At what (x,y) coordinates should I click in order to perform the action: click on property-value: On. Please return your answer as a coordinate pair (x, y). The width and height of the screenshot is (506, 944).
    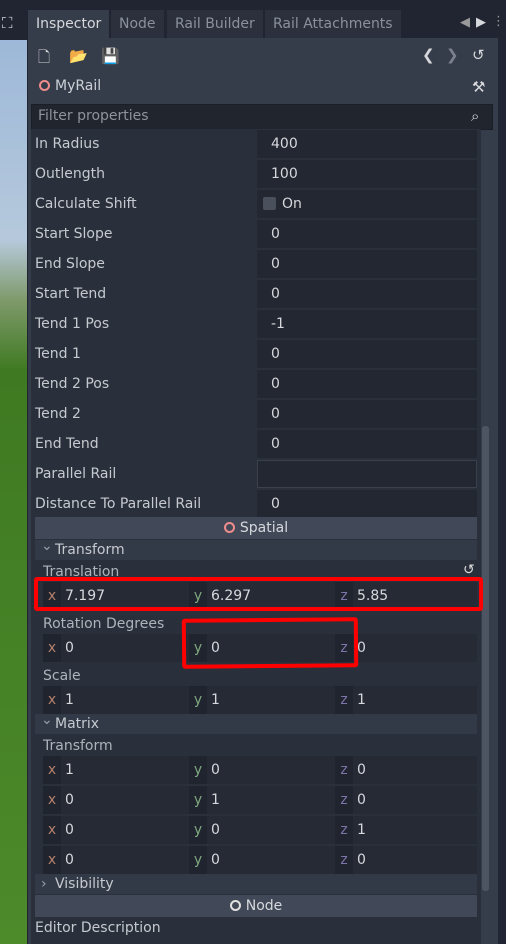
    Looking at the image, I should click on (292, 204).